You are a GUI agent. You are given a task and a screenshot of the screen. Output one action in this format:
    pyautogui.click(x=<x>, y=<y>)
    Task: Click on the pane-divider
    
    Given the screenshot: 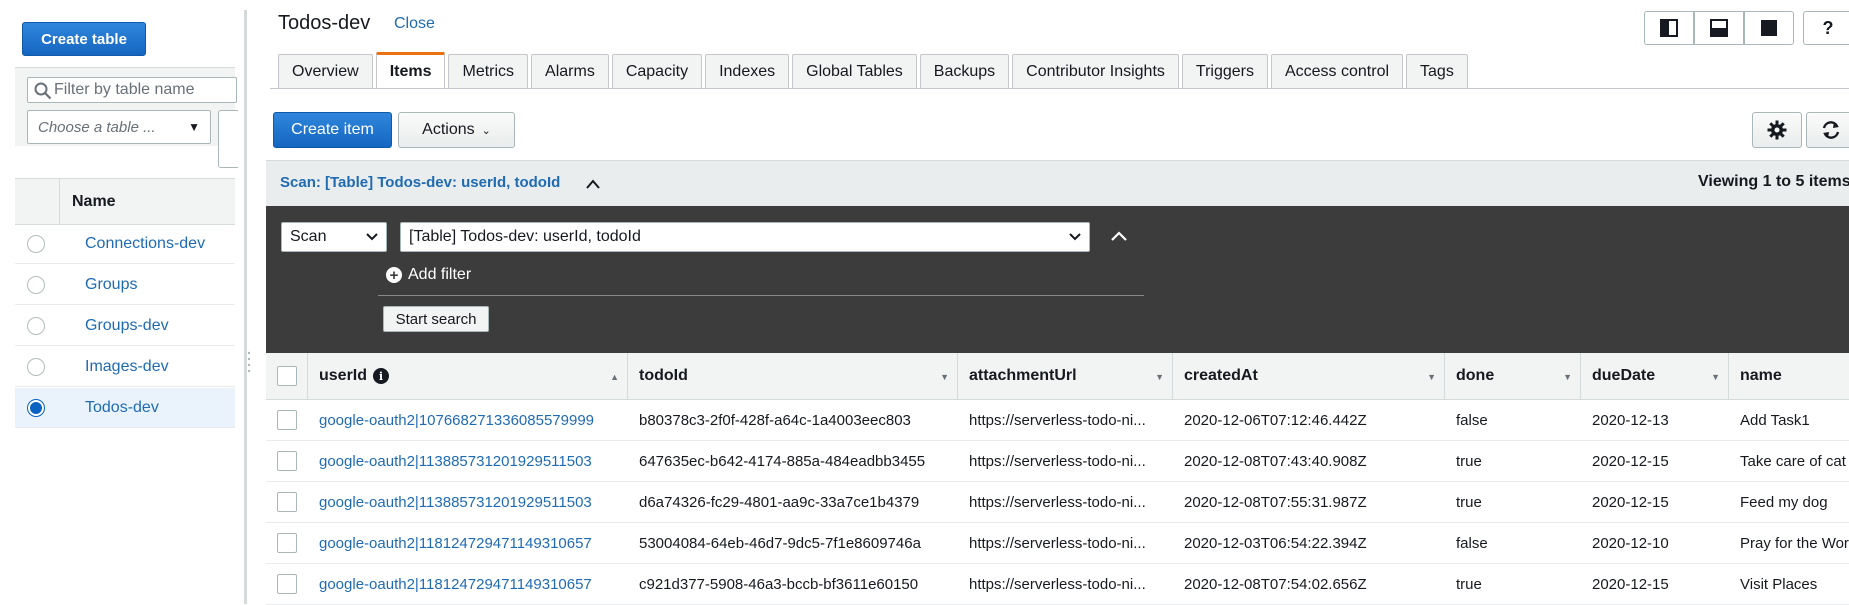 What is the action you would take?
    pyautogui.click(x=245, y=307)
    